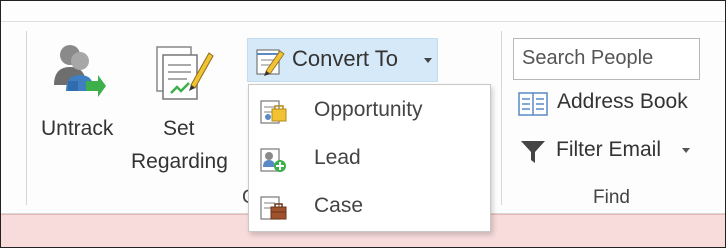  What do you see at coordinates (611, 197) in the screenshot?
I see `find-group-label: Find` at bounding box center [611, 197].